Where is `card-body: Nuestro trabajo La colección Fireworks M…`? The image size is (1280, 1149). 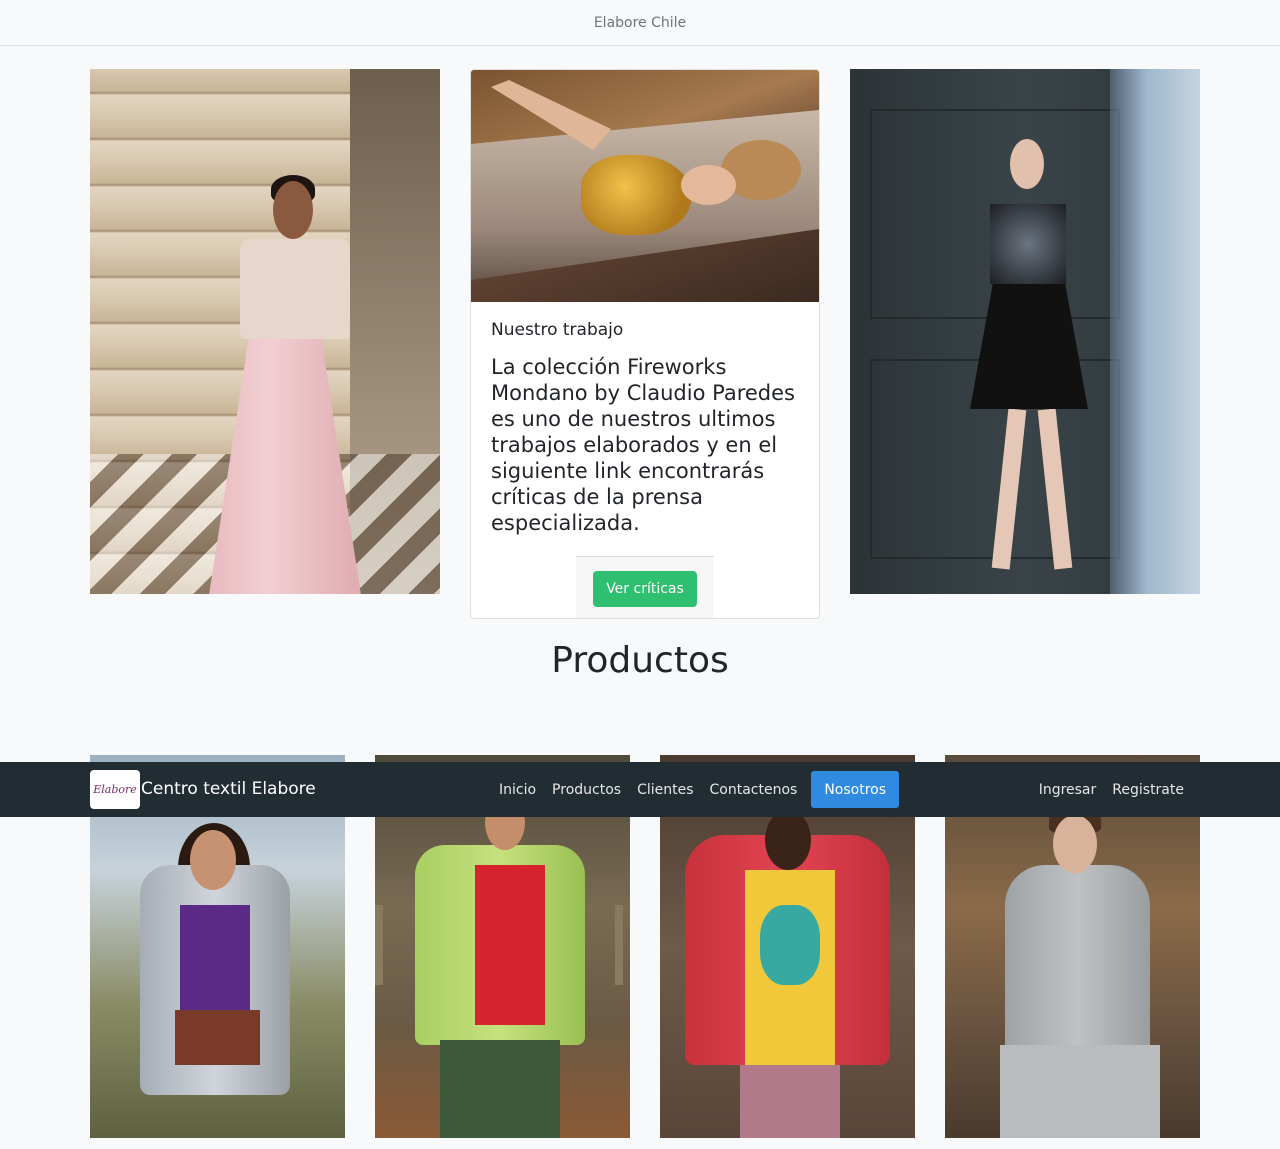
card-body: Nuestro trabajo La colección Fireworks M… is located at coordinates (646, 428).